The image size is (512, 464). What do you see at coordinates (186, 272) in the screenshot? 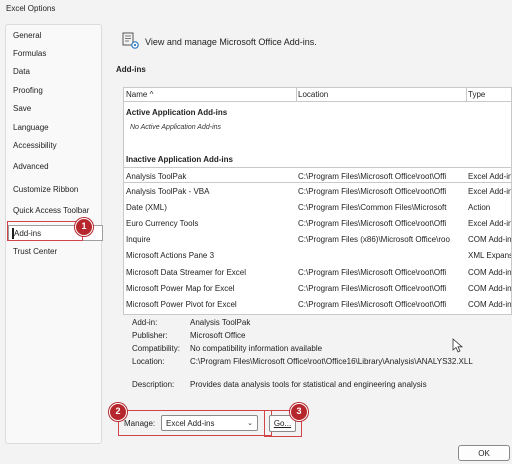
I see `cell-name: Microsoft Data Streamer for Excel` at bounding box center [186, 272].